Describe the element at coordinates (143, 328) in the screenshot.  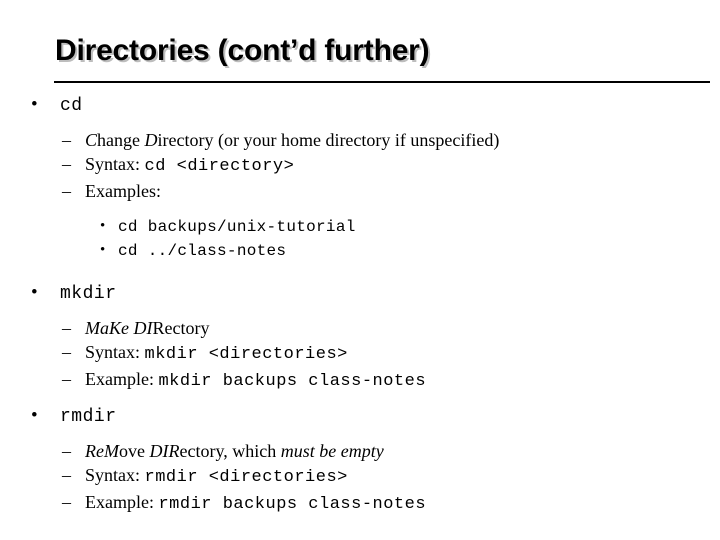
I see `desc-part: DI` at that location.